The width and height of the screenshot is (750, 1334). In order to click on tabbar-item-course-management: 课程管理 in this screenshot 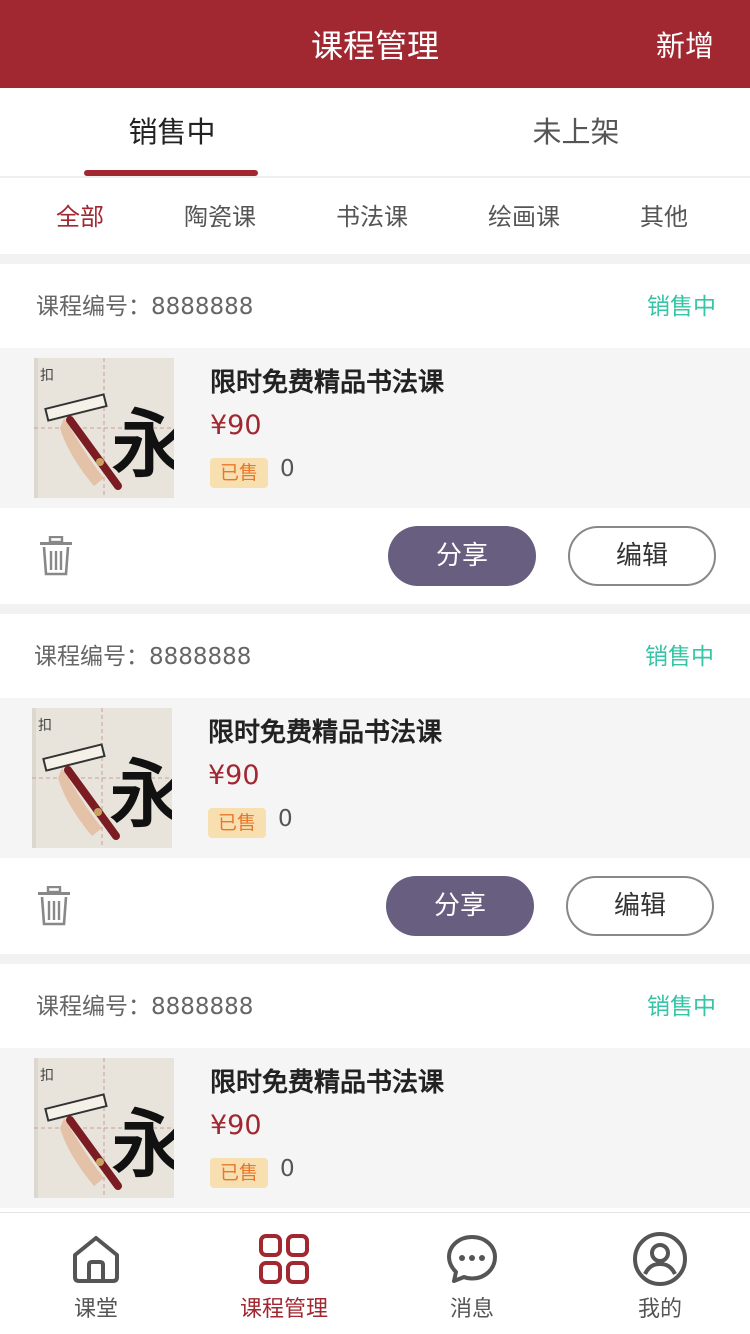, I will do `click(284, 1273)`.